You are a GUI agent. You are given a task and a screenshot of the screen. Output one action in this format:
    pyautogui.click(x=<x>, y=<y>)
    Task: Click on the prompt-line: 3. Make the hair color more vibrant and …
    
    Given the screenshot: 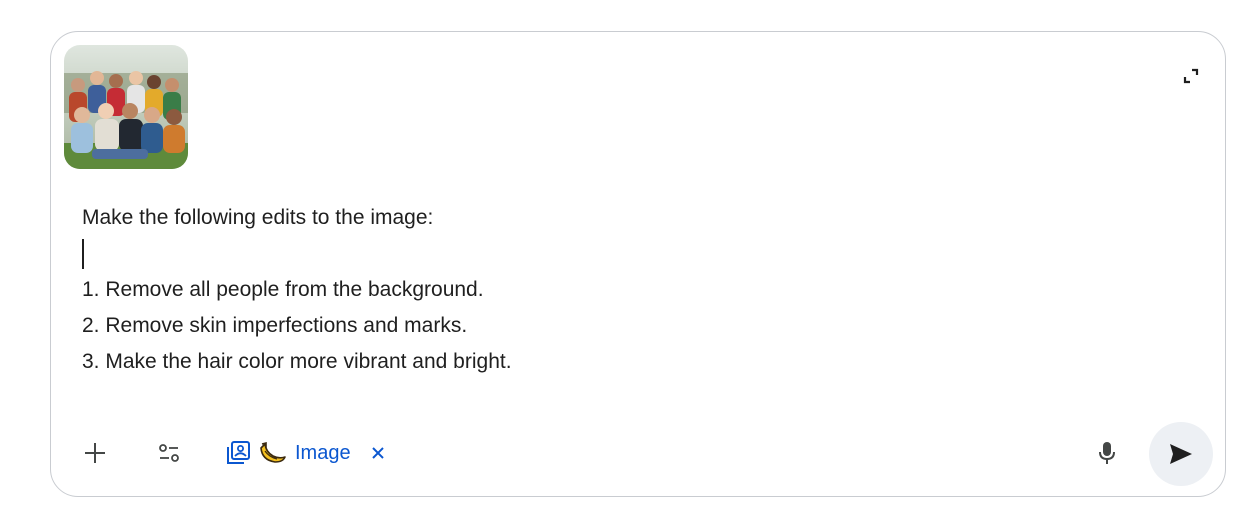 What is the action you would take?
    pyautogui.click(x=297, y=361)
    